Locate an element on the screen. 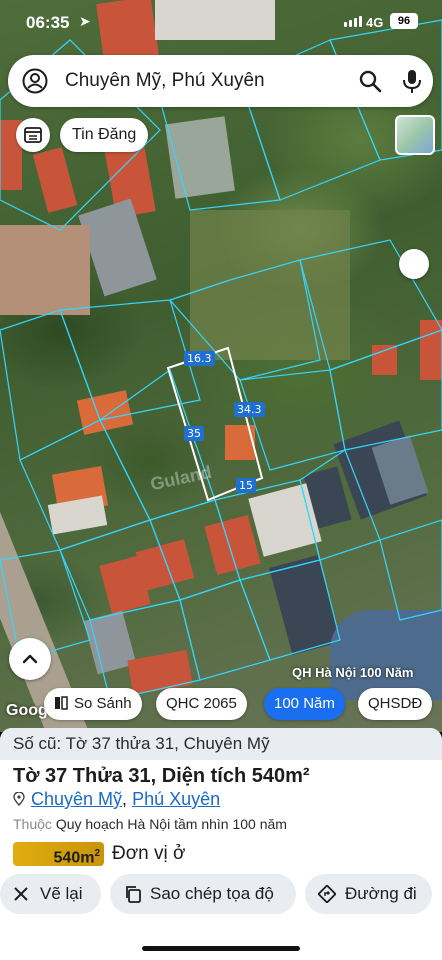  old-parcel-info: Số cũ: Tờ 37 thửa 31, Chuyên Mỹ is located at coordinates (221, 744).